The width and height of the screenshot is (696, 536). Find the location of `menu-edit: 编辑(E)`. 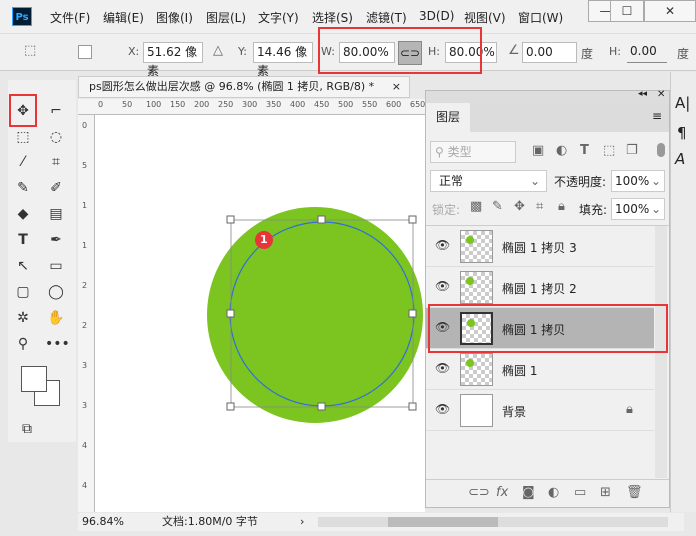

menu-edit: 编辑(E) is located at coordinates (123, 17).